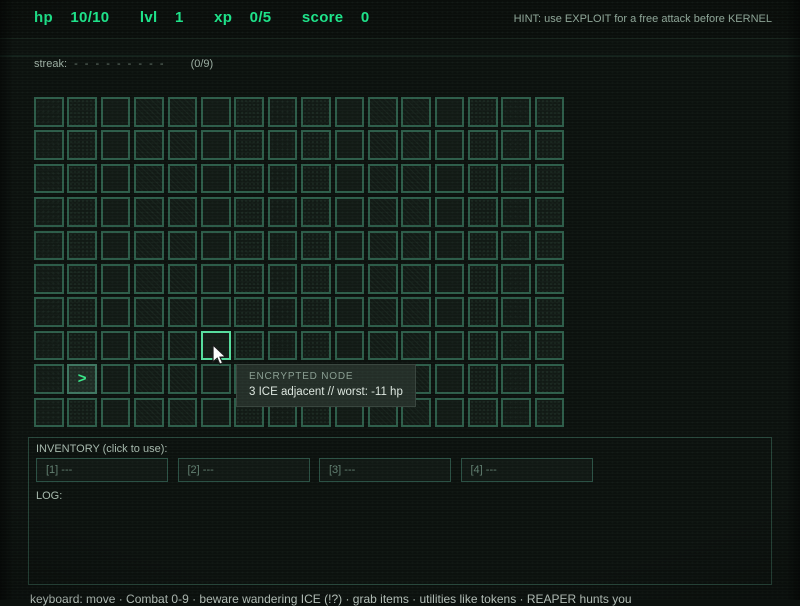  I want to click on inventory-slot-3: [3] ---, so click(385, 470).